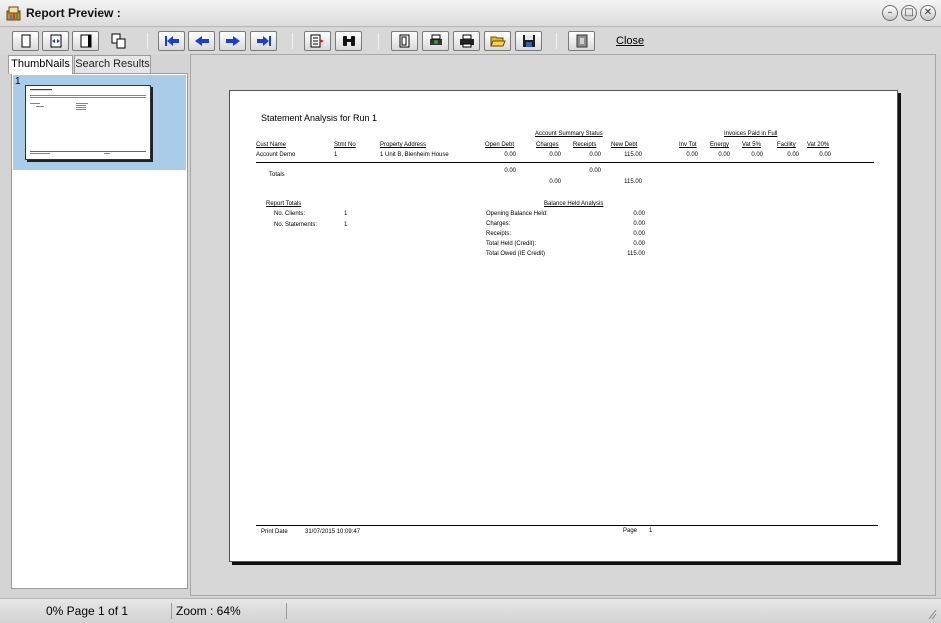 Image resolution: width=941 pixels, height=623 pixels. I want to click on tab-search-results: Search Results, so click(112, 64).